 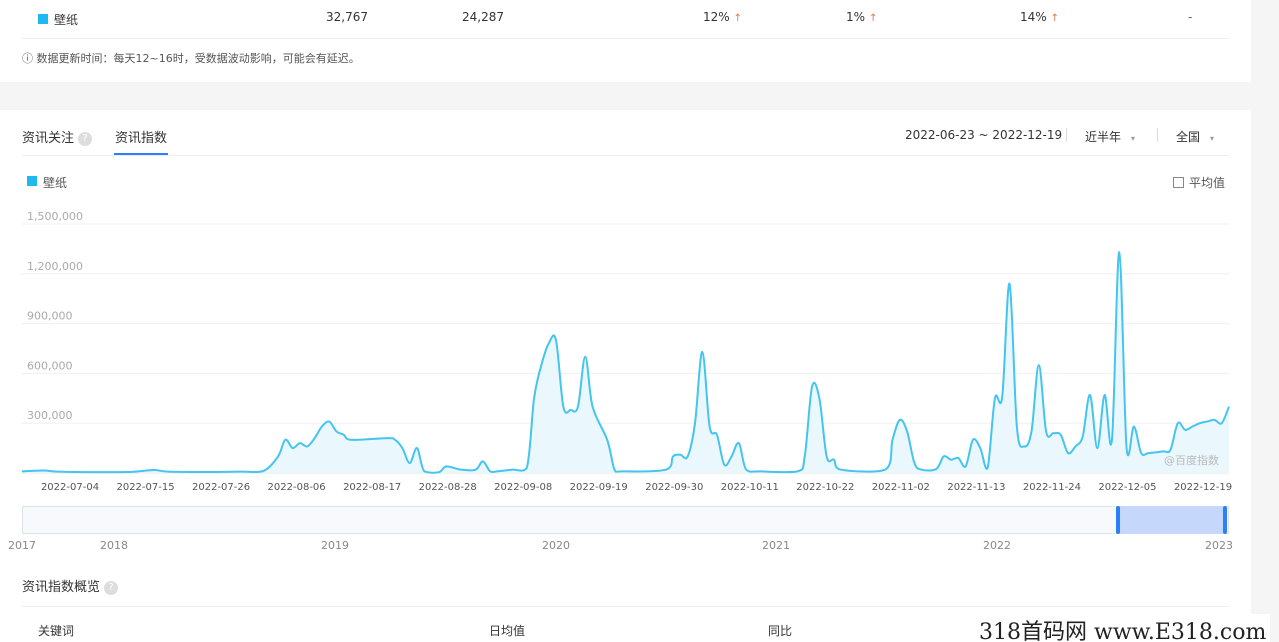 I want to click on overview-title: 资讯指数概览?, so click(x=70, y=585).